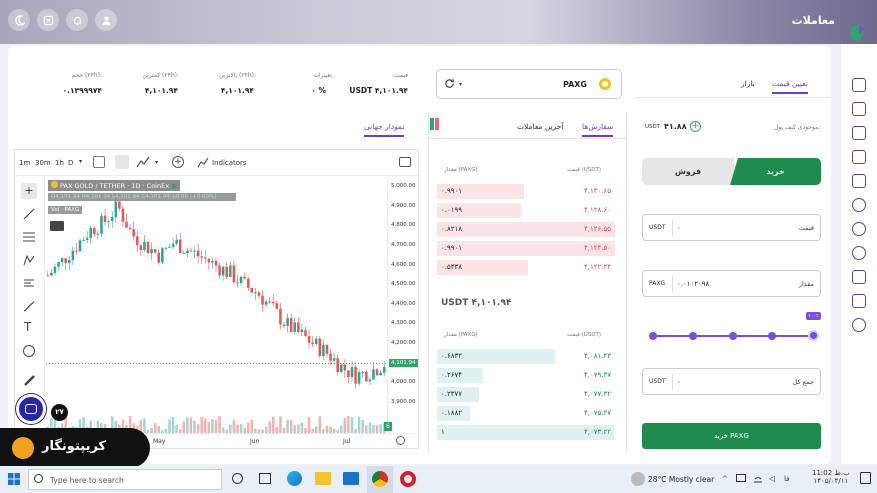 This screenshot has width=877, height=493. I want to click on amount-field: مقدار PAXG ۰.۰۱۰۲۰۹۸, so click(731, 283).